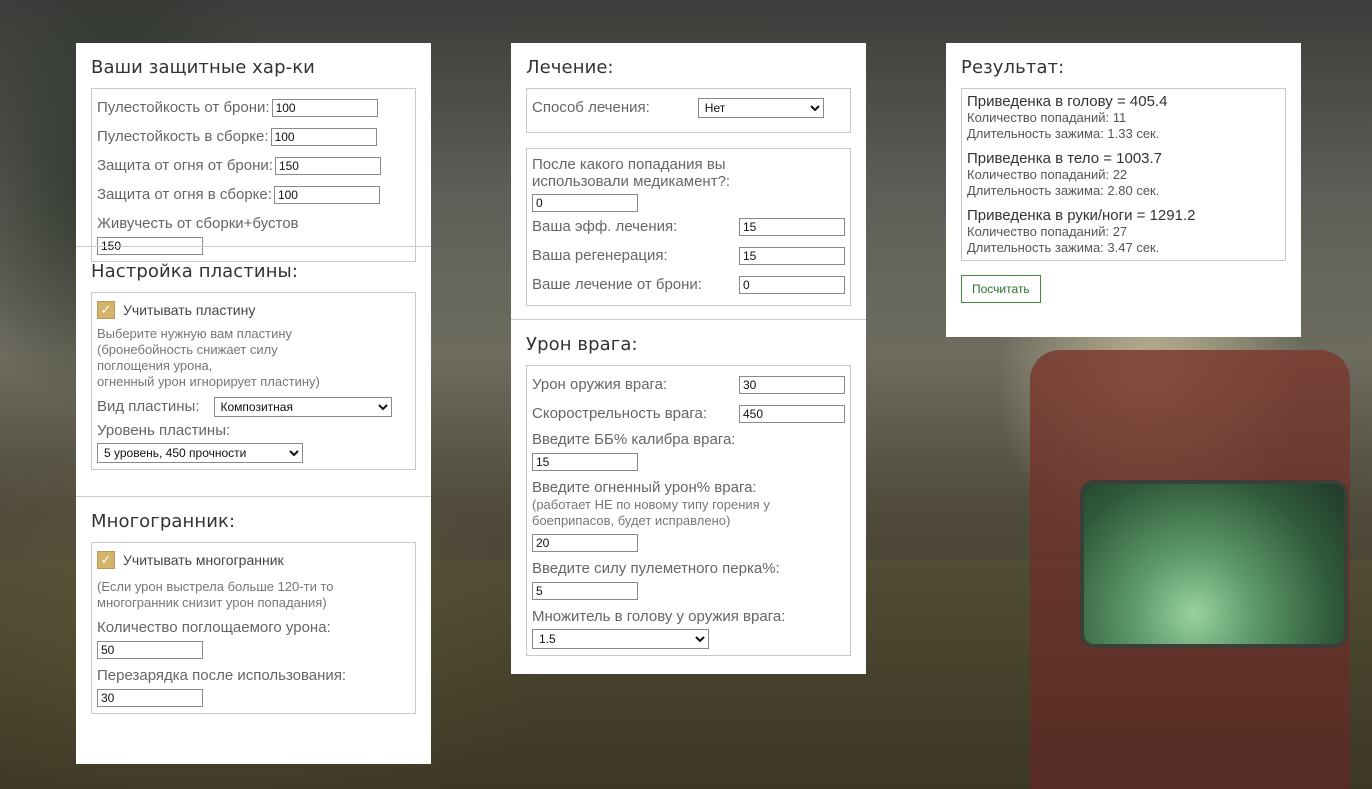  Describe the element at coordinates (150, 698) in the screenshot. I see `cooldown-input` at that location.